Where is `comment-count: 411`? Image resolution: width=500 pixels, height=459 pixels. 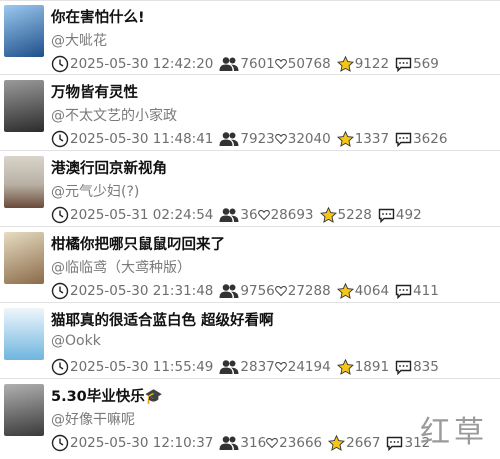 comment-count: 411 is located at coordinates (426, 291).